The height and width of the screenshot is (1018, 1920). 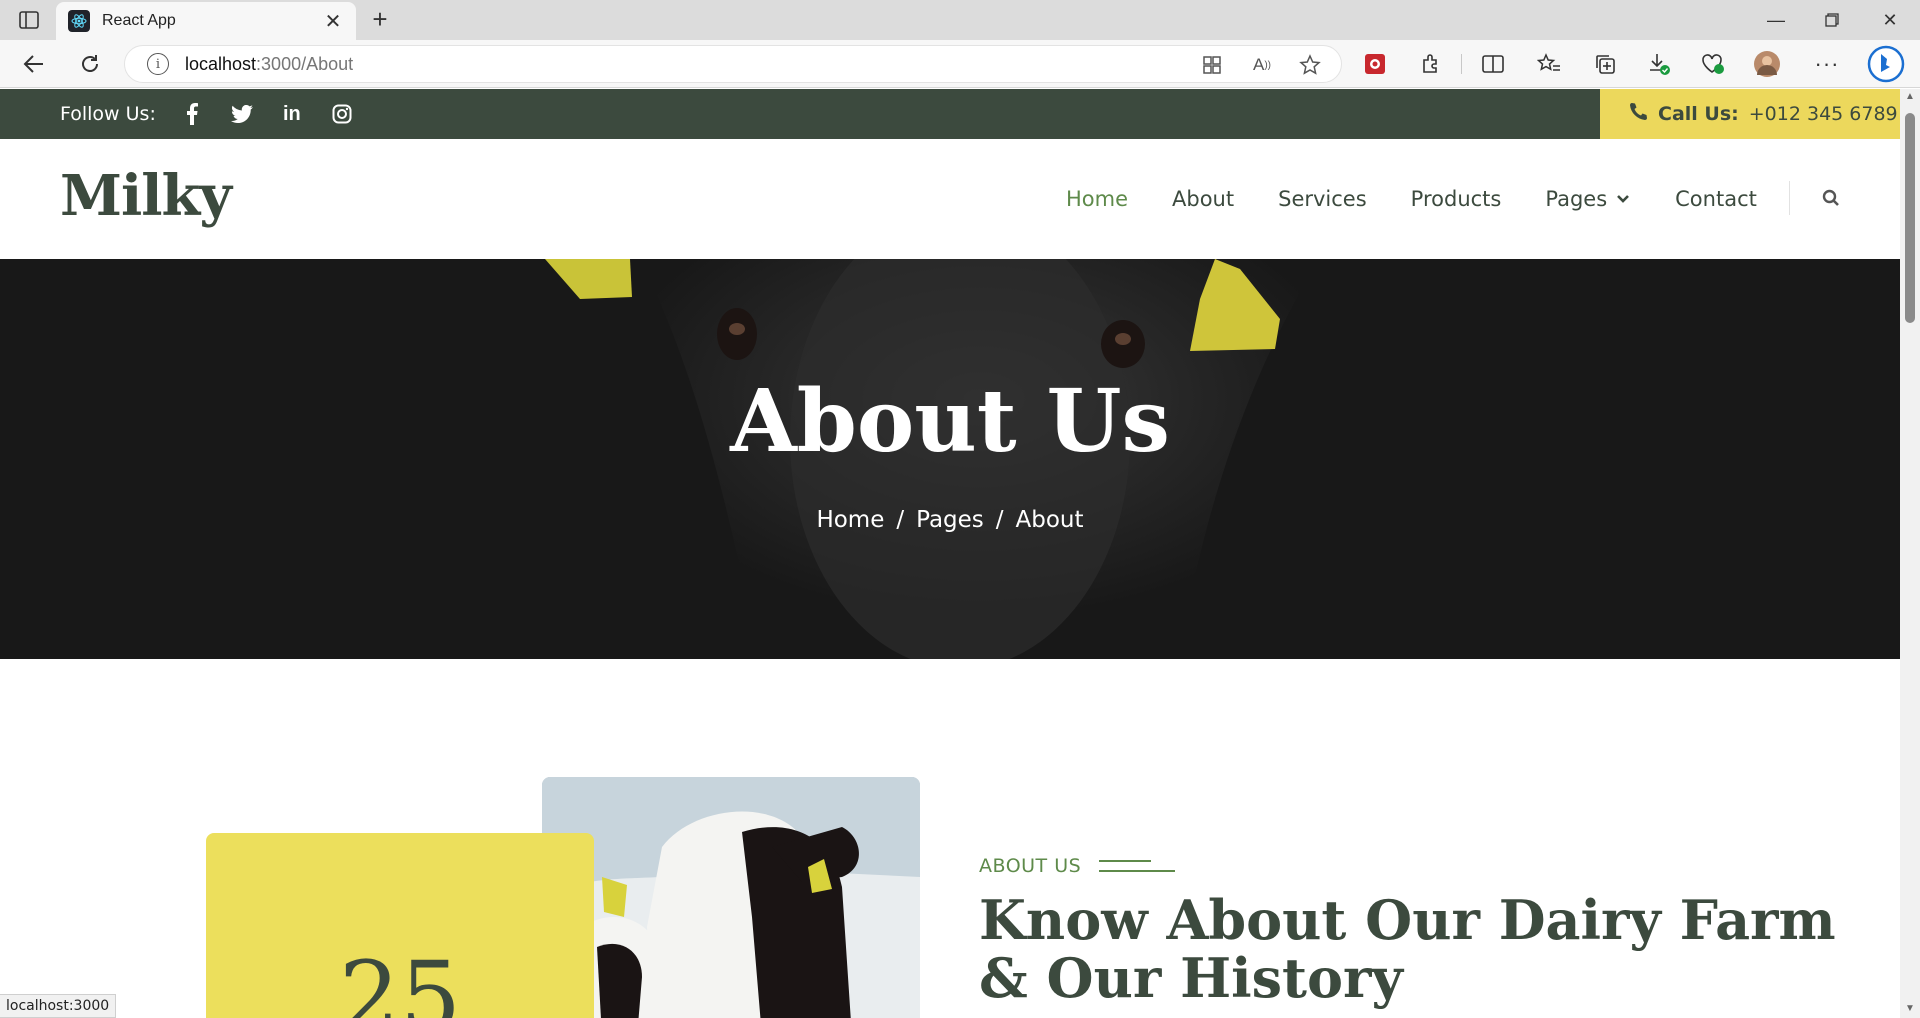 What do you see at coordinates (1831, 198) in the screenshot?
I see `search-icon` at bounding box center [1831, 198].